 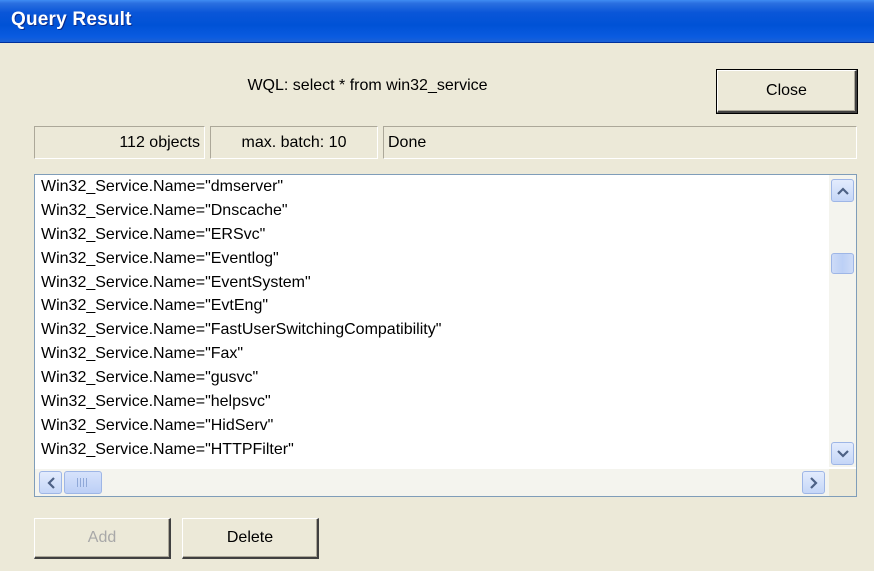 I want to click on grip-icon, so click(x=83, y=482).